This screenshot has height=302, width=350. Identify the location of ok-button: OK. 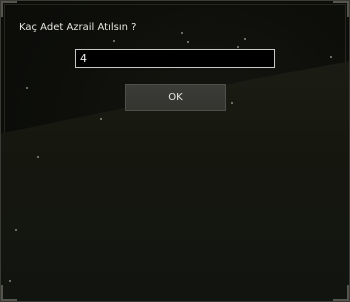
(175, 97).